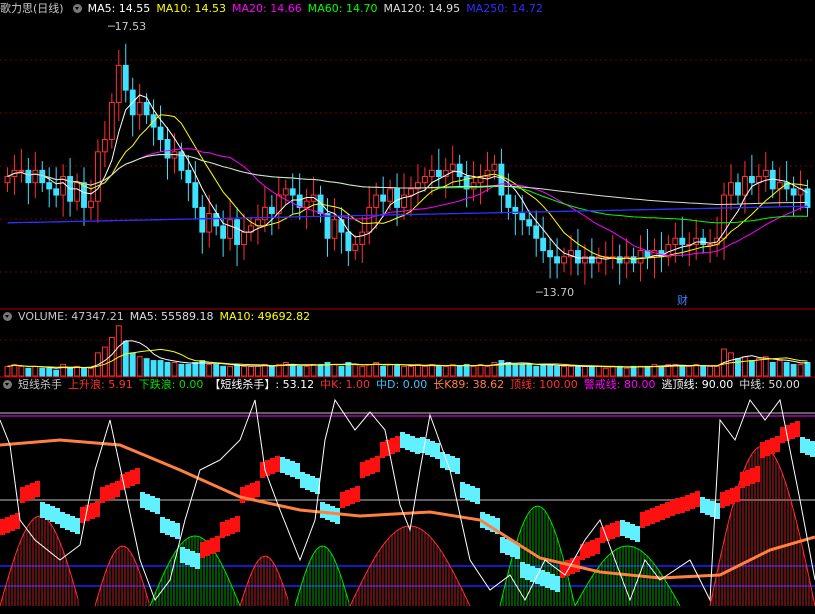 The height and width of the screenshot is (614, 815). Describe the element at coordinates (171, 316) in the screenshot. I see `vol-ma5-label: MA5: 55589.18` at that location.